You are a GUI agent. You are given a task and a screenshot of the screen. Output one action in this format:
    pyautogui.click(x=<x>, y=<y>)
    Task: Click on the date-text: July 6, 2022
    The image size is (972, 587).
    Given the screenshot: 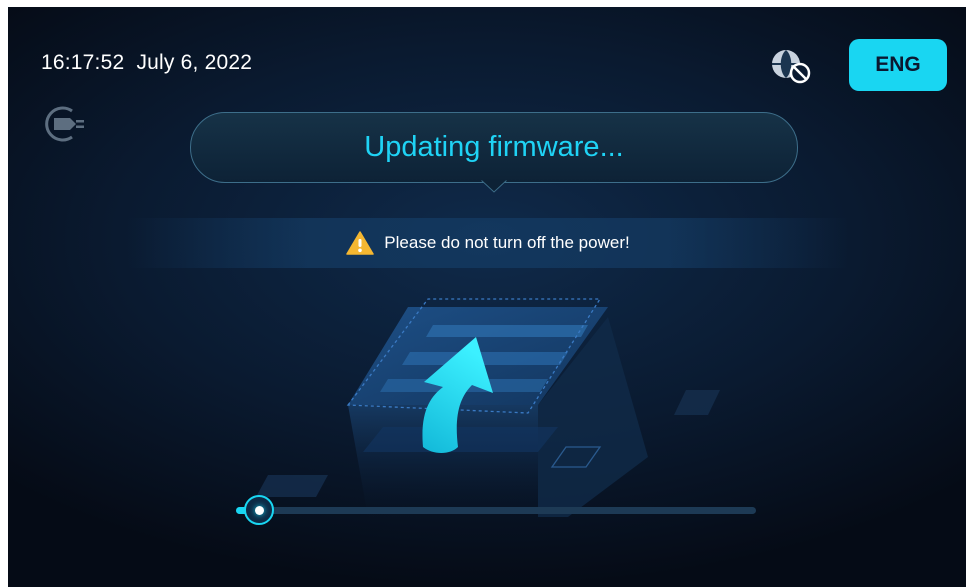 What is the action you would take?
    pyautogui.click(x=194, y=62)
    